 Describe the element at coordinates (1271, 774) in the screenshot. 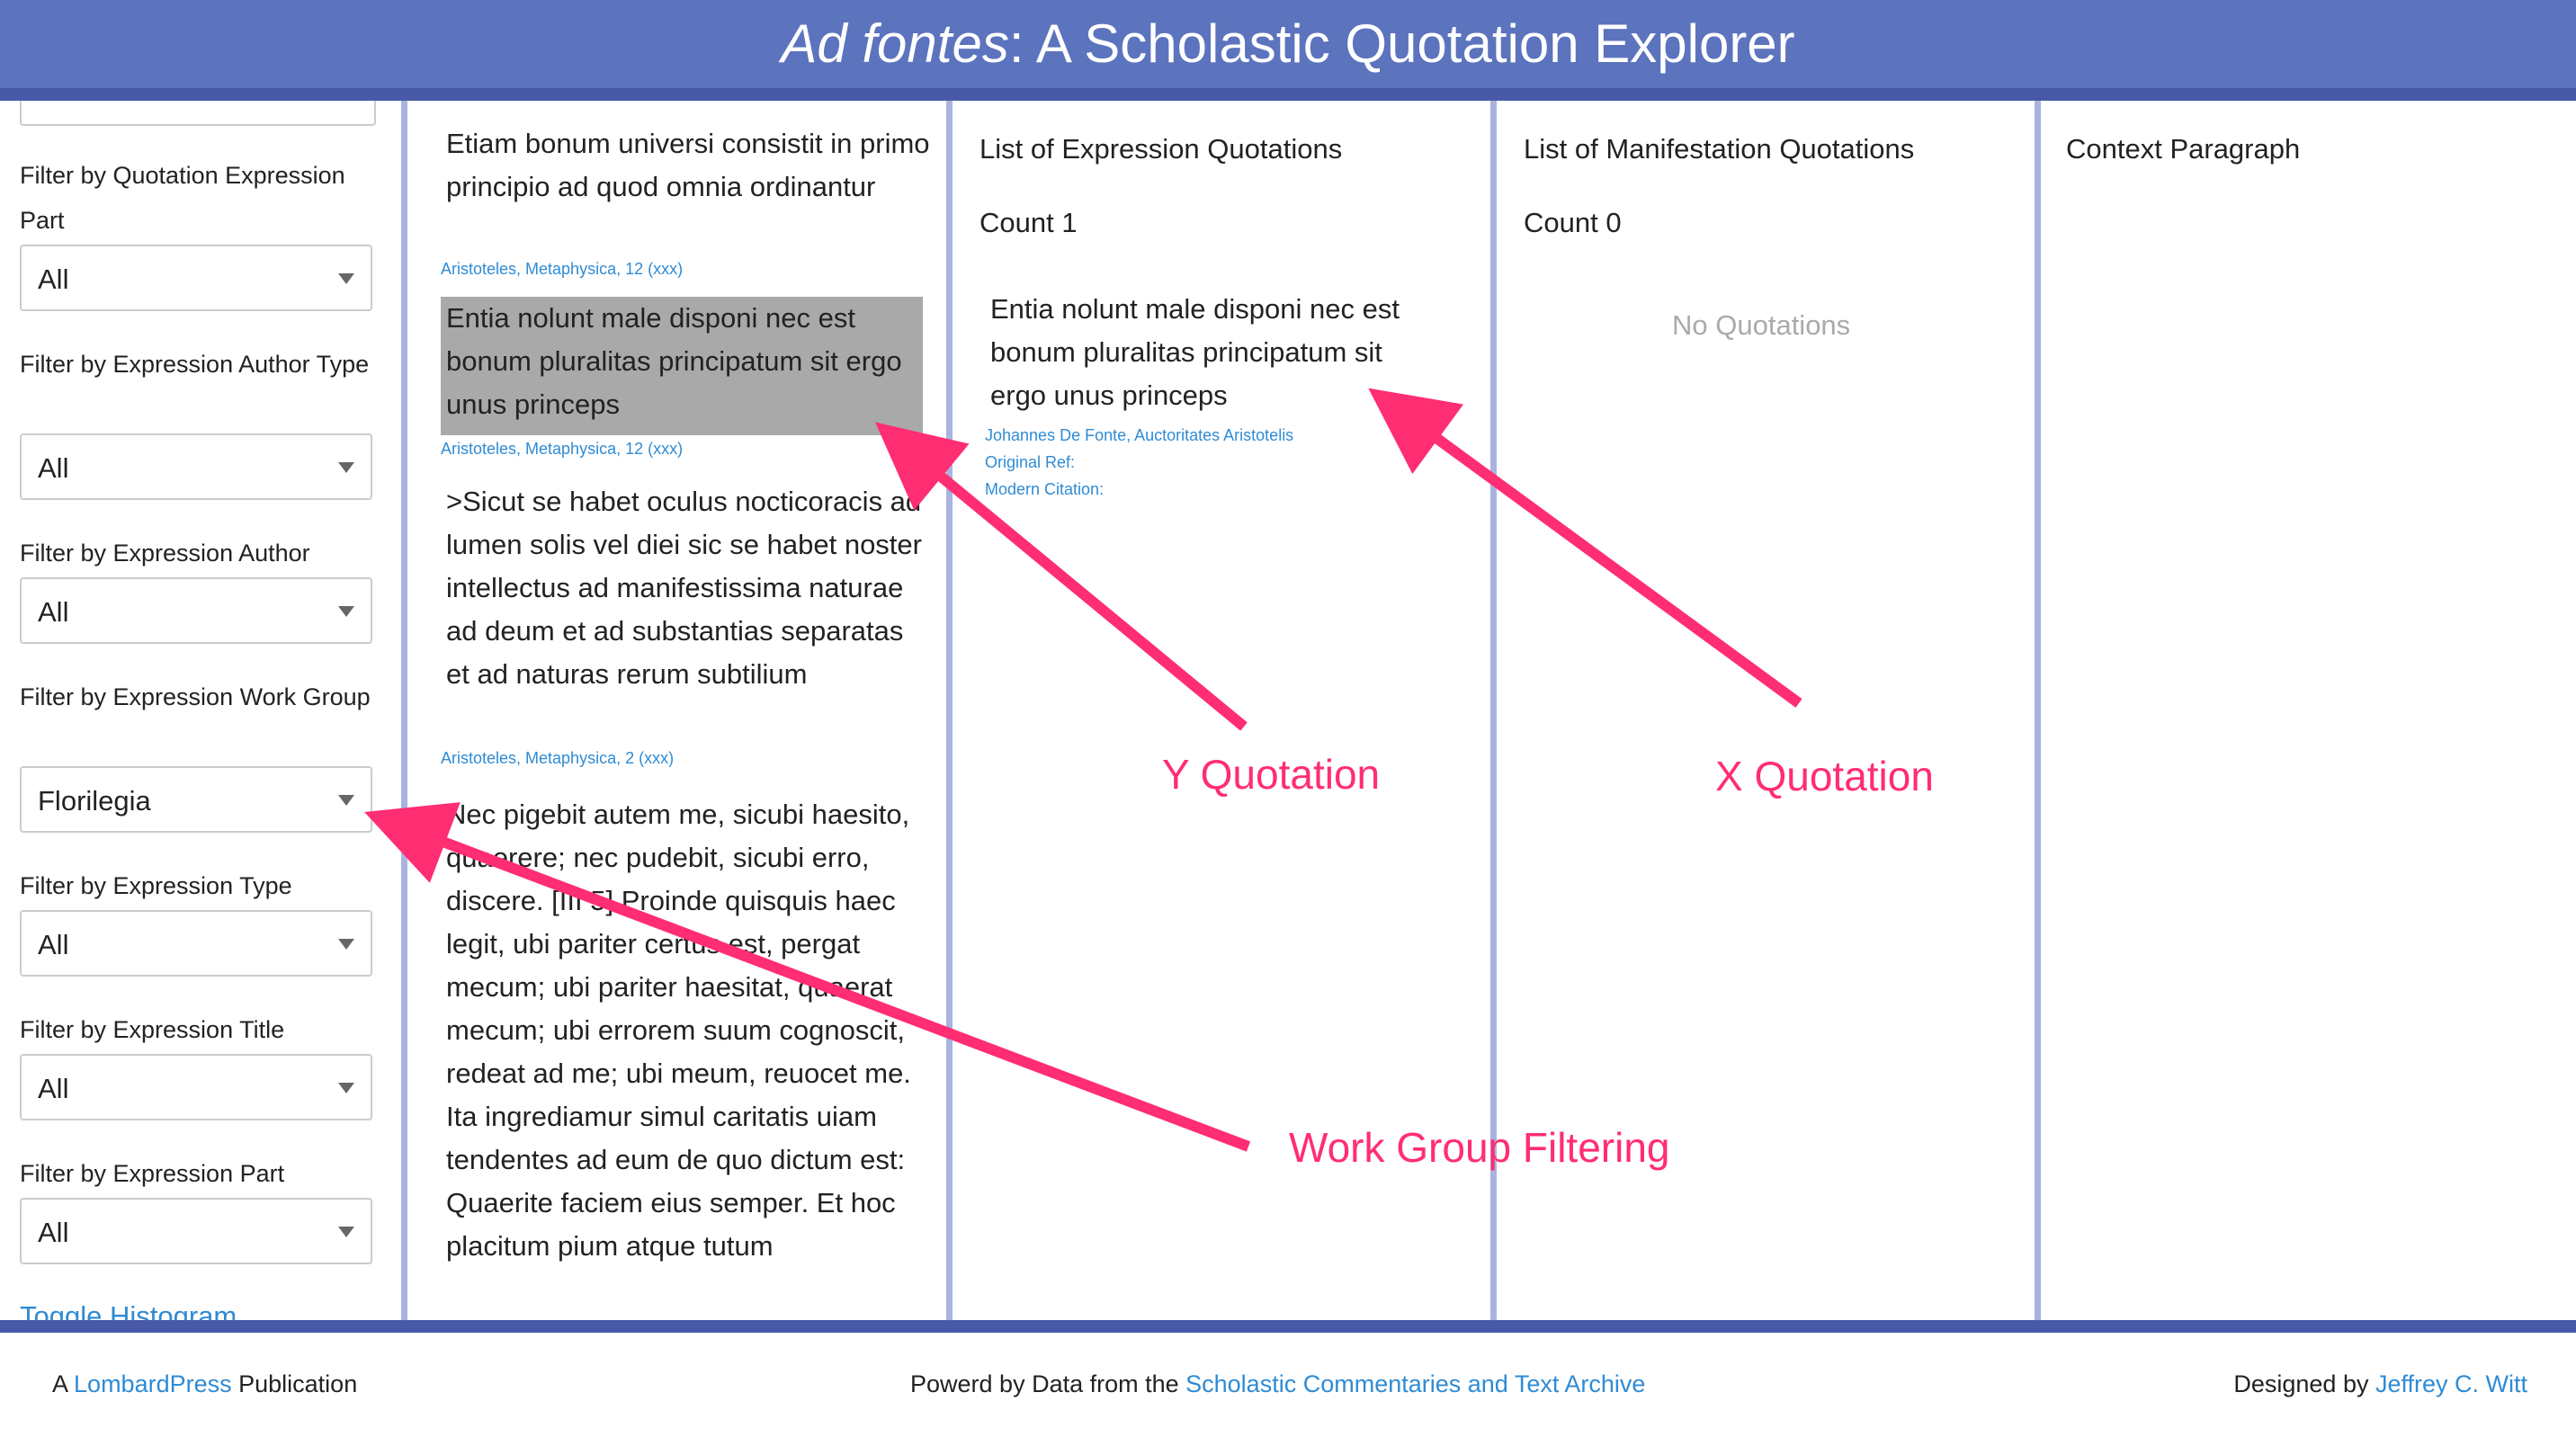

I see `y-quotation-annotation: Y Quotation` at that location.